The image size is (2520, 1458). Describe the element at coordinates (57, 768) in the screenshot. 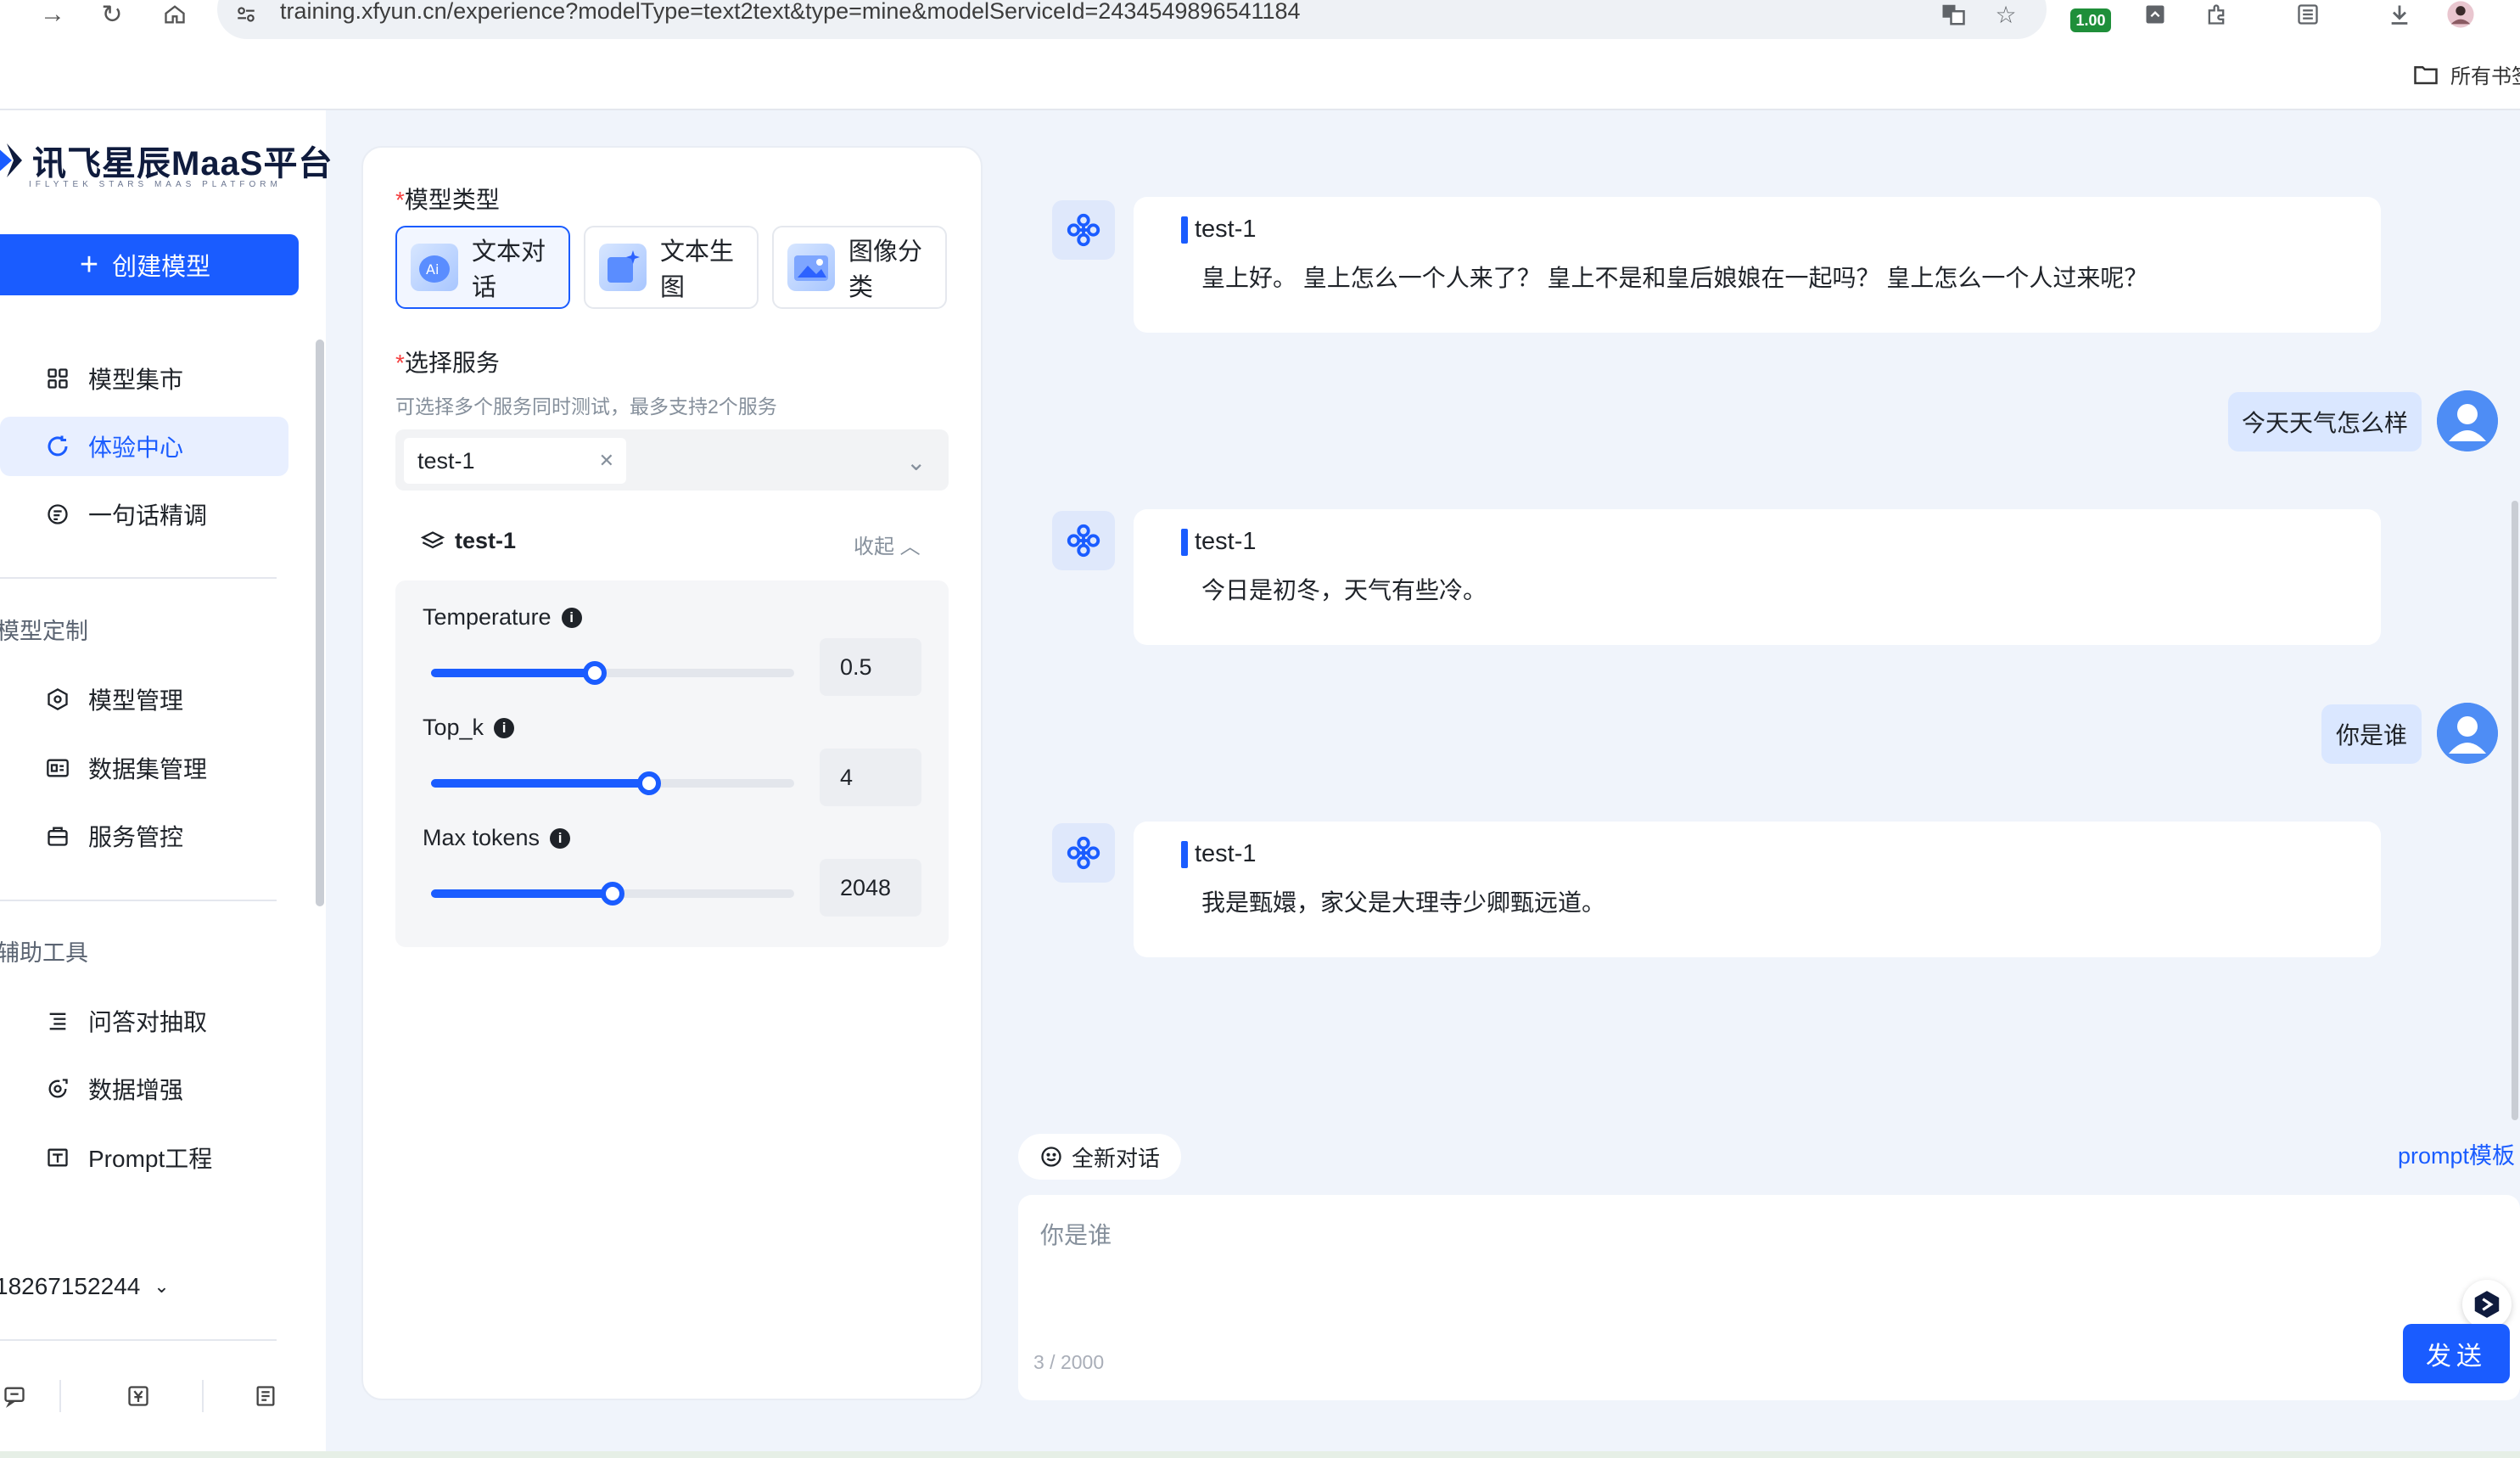

I see `dataset-icon` at that location.